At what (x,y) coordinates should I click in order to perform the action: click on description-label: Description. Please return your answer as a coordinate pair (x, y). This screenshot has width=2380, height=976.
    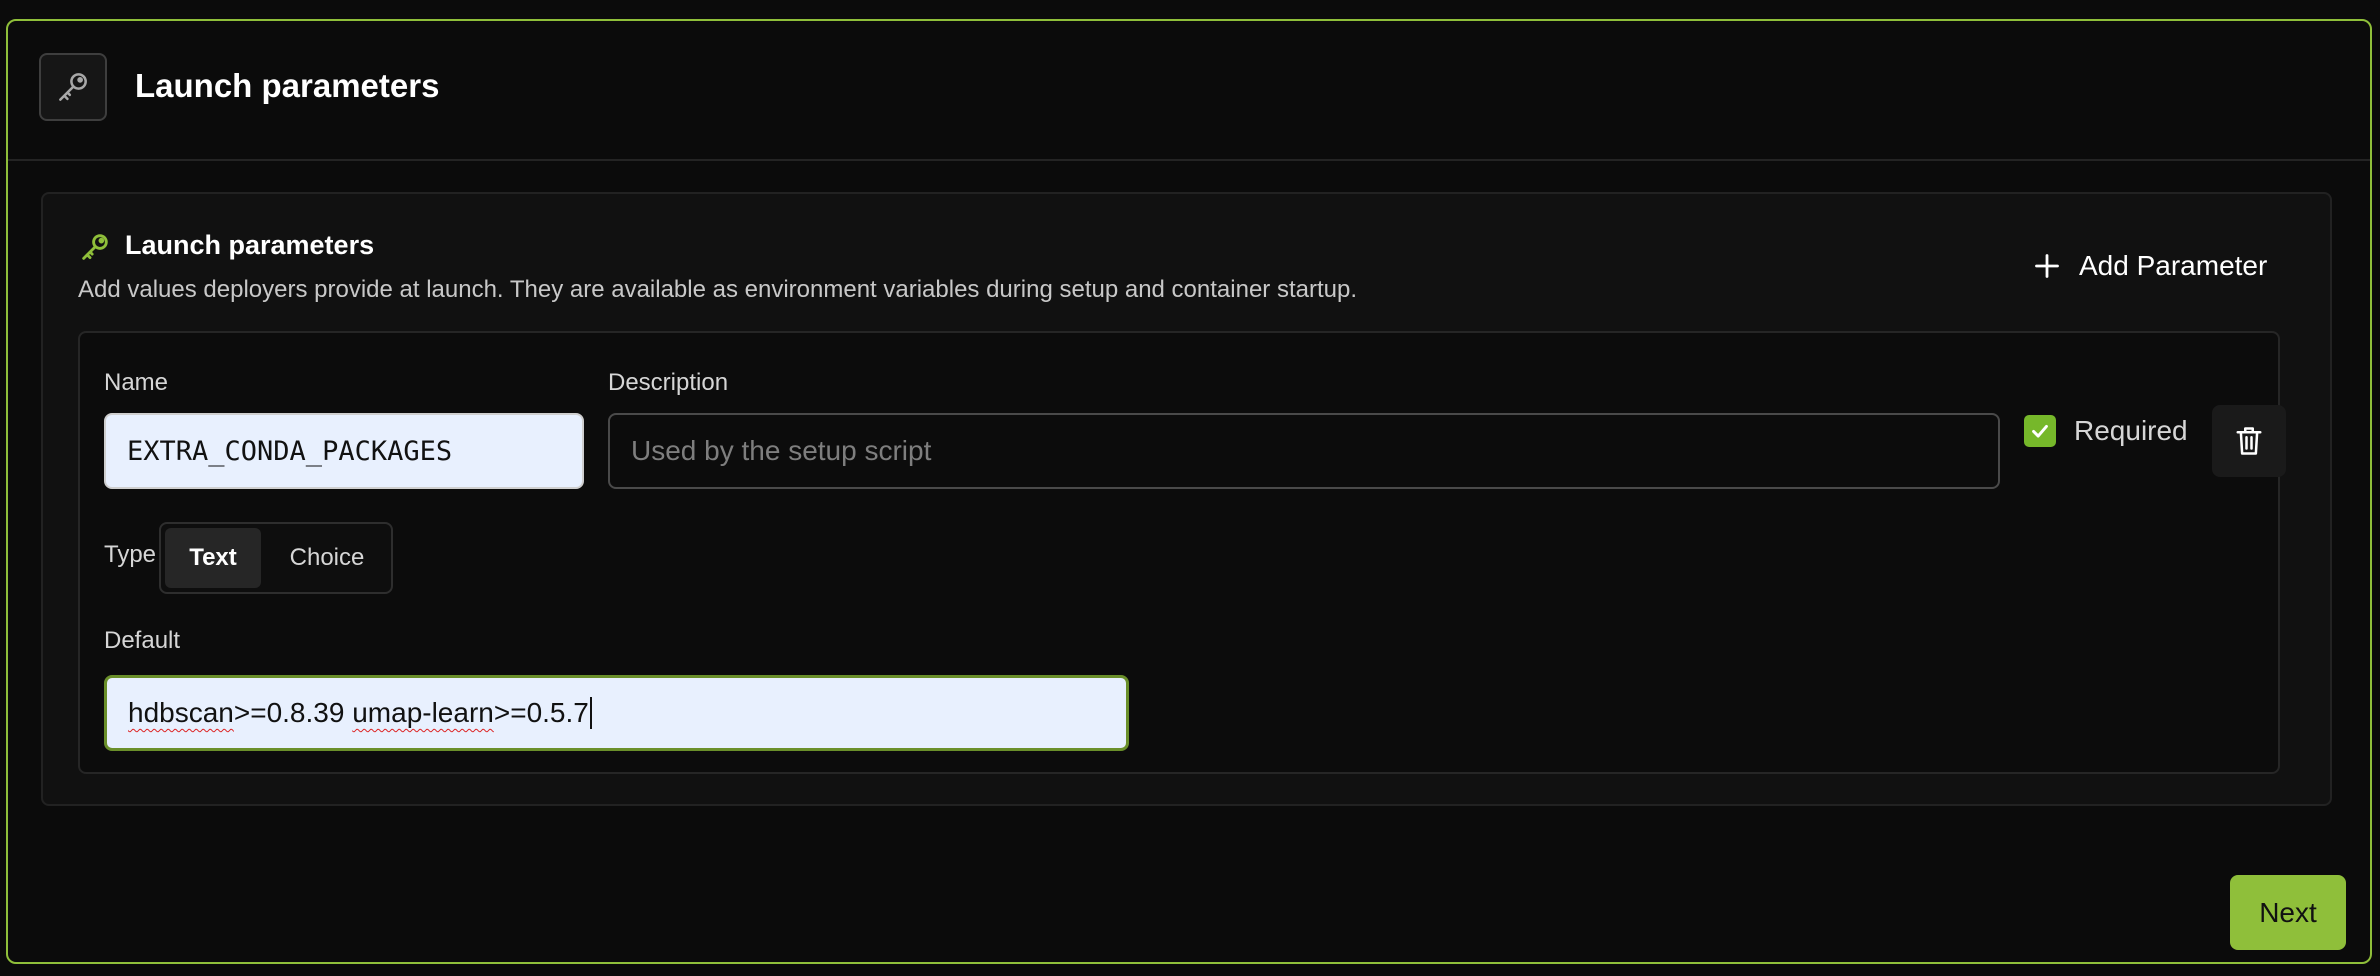
    Looking at the image, I should click on (668, 382).